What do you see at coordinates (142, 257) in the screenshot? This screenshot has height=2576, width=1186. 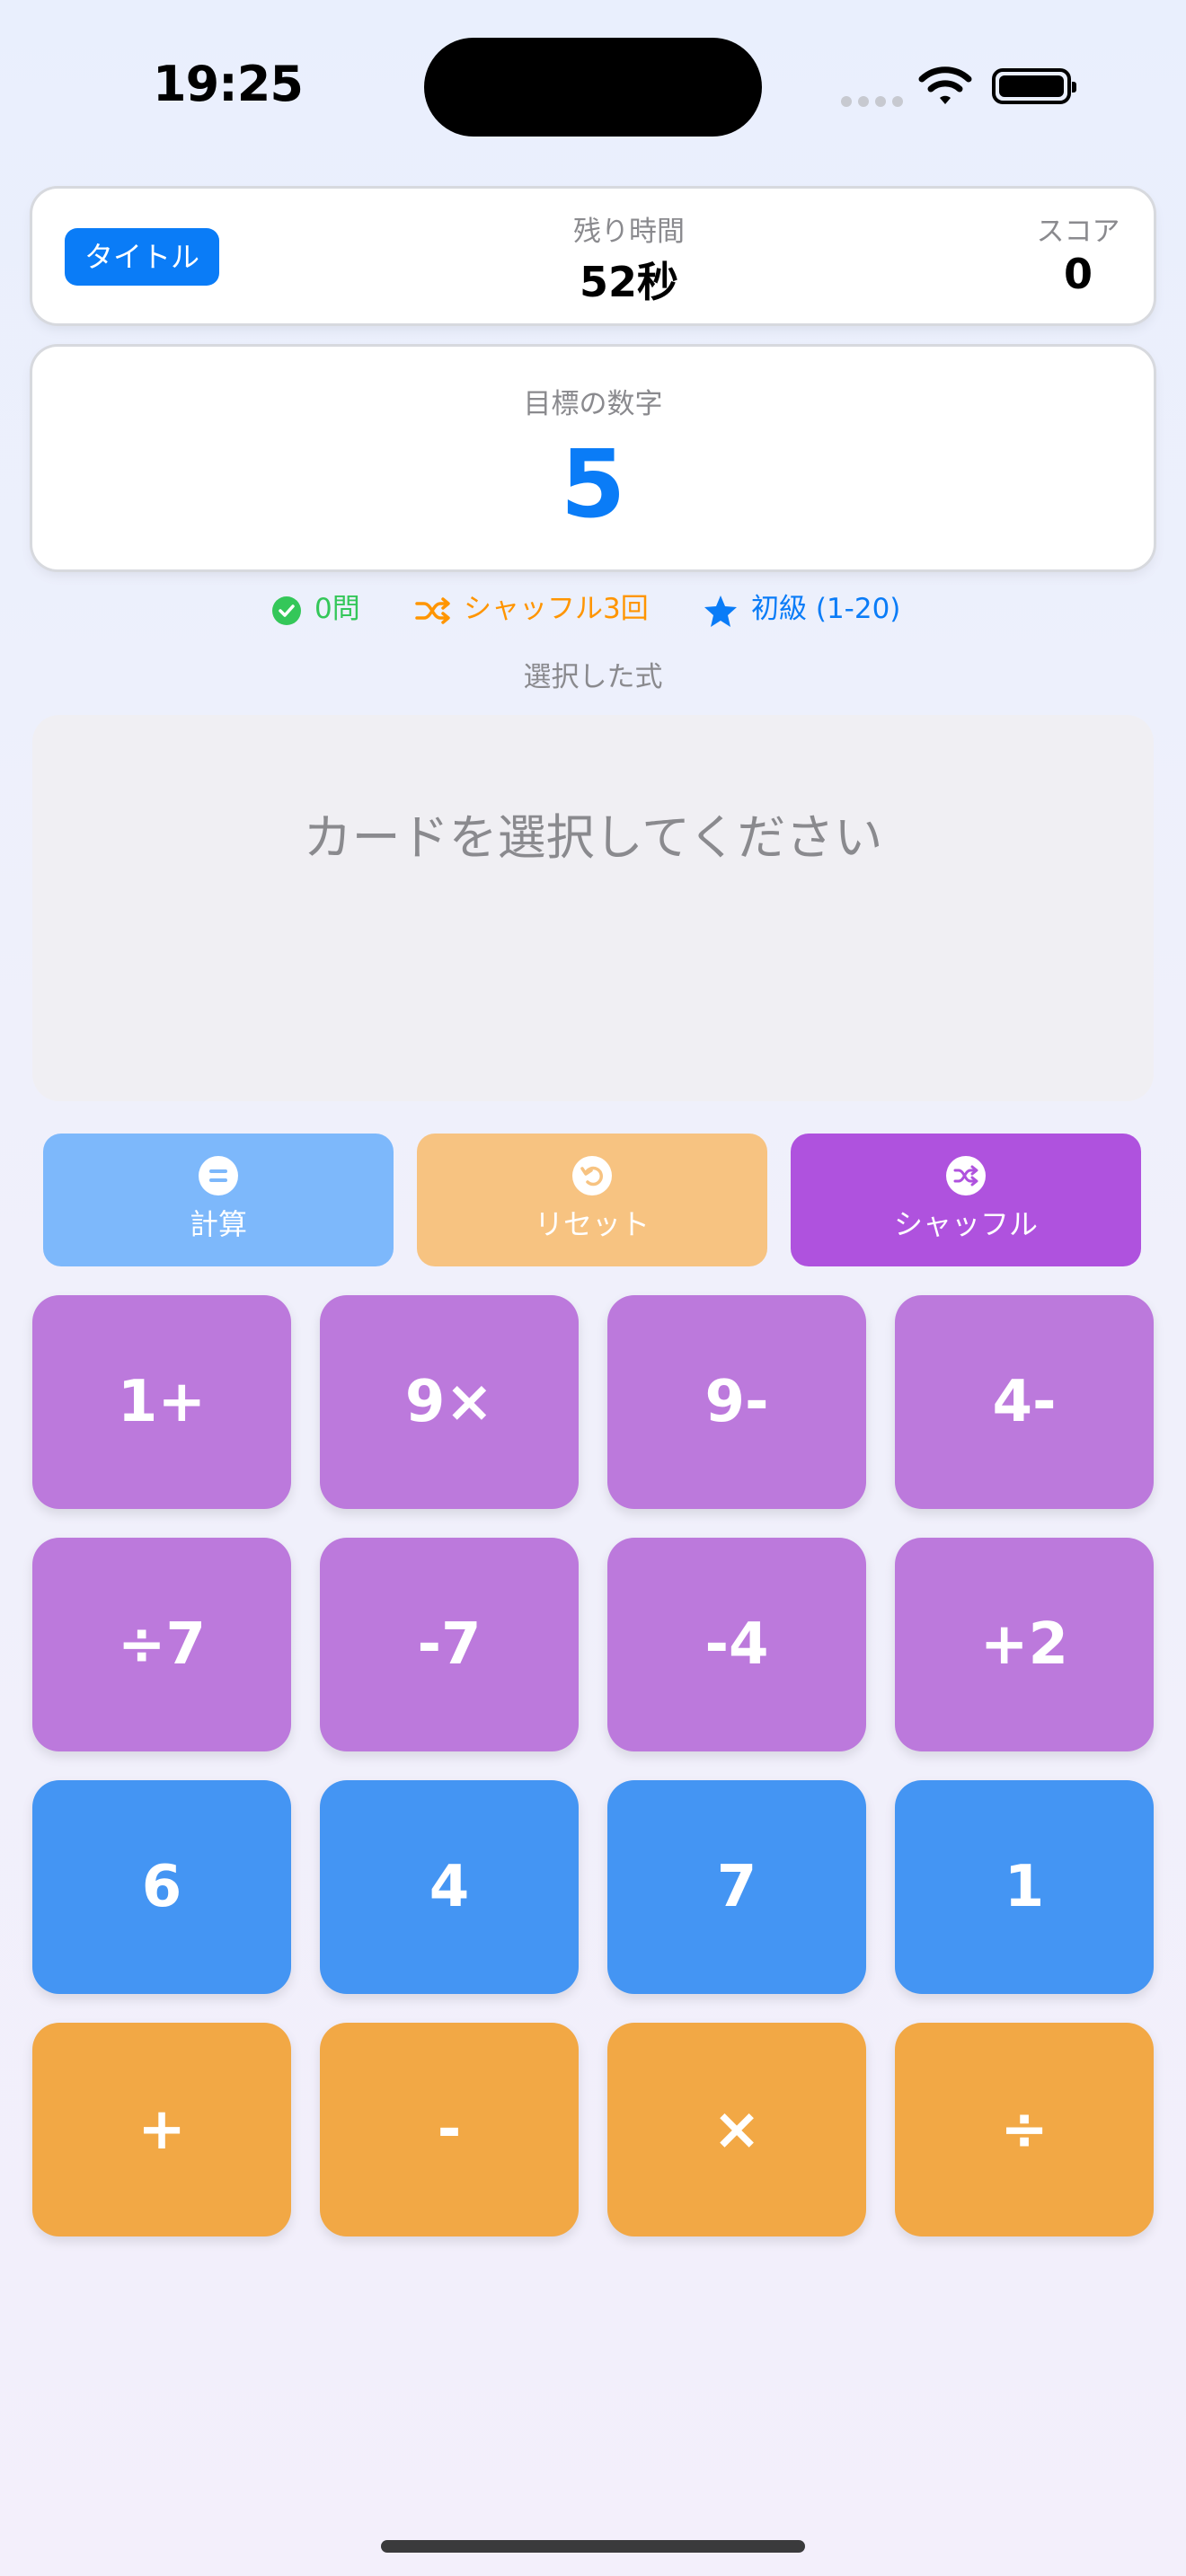 I see `title-button: タイトル` at bounding box center [142, 257].